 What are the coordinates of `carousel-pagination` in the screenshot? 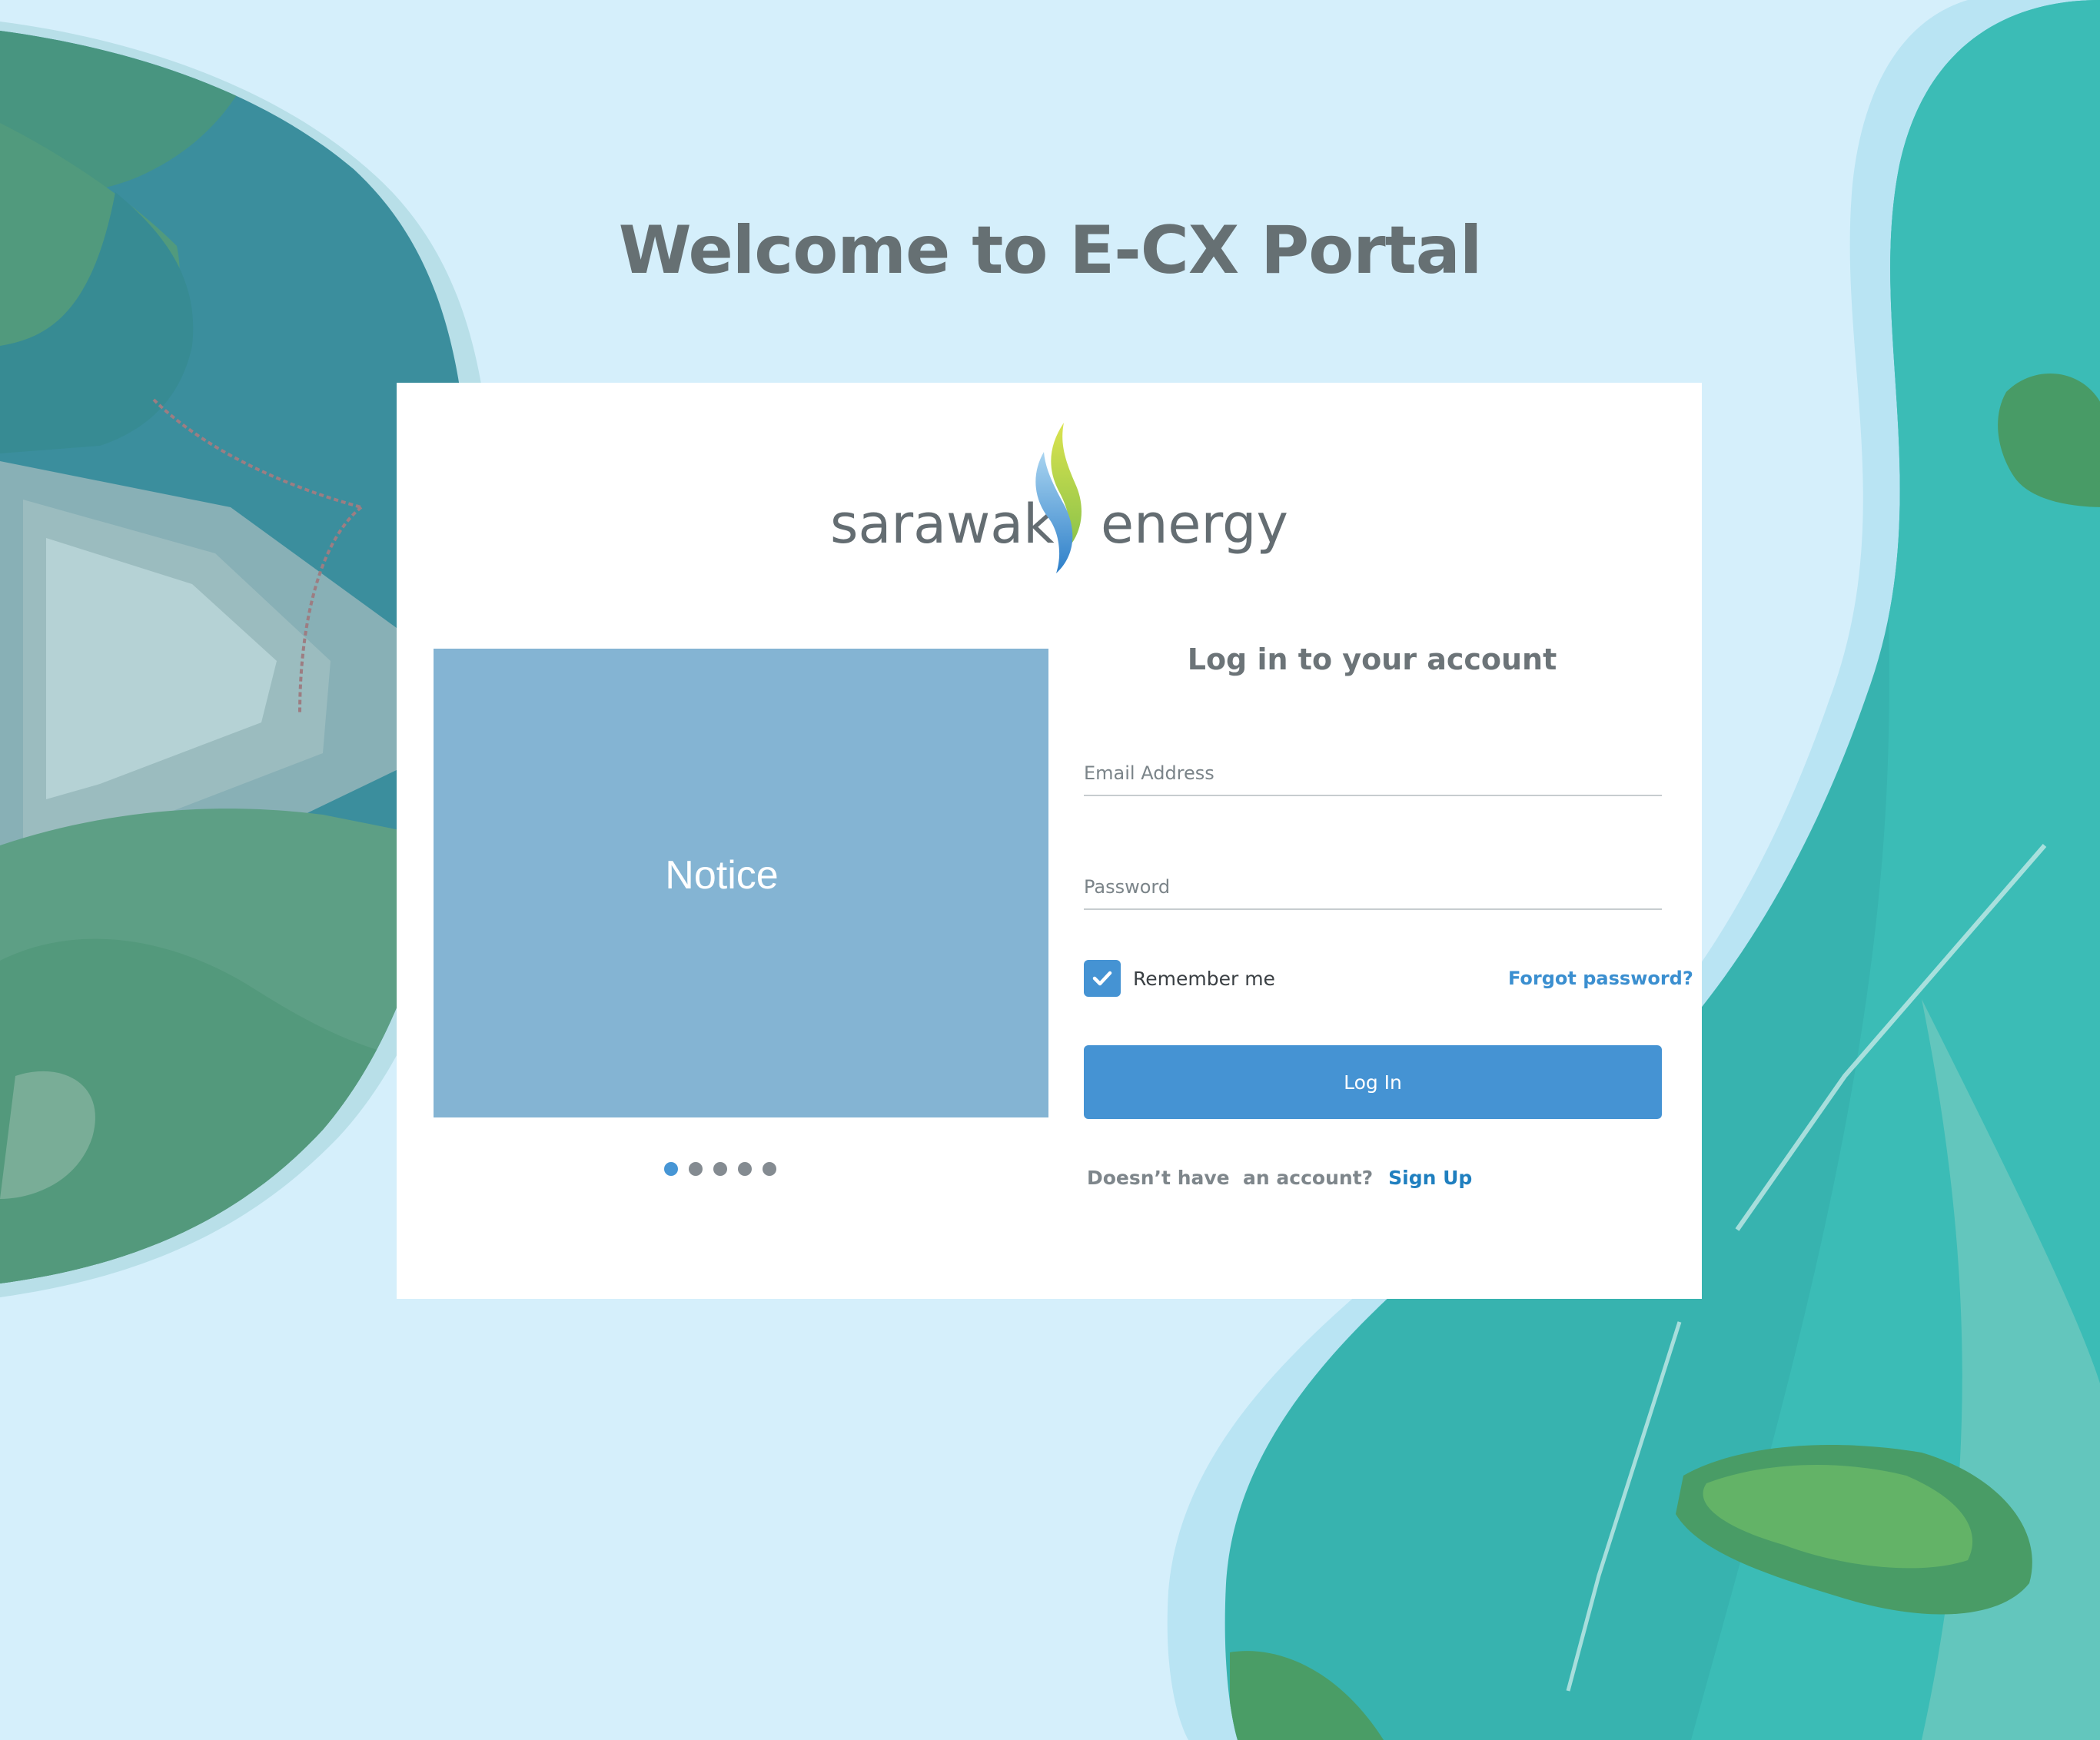 It's located at (720, 1169).